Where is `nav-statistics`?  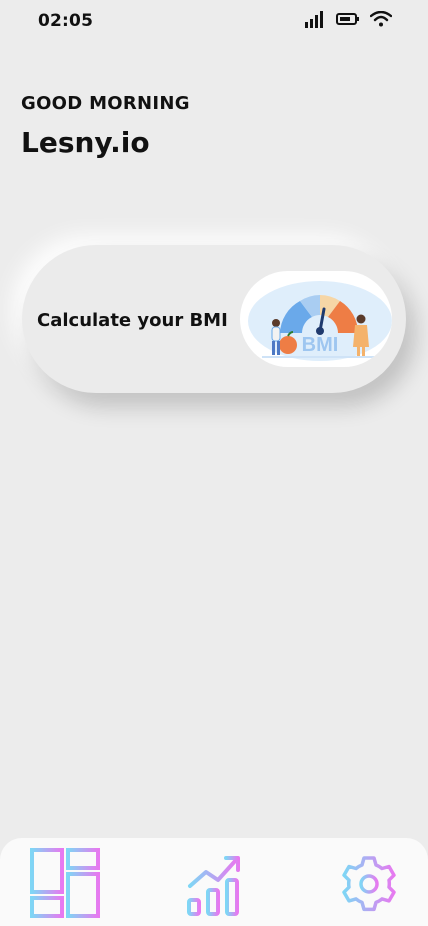
nav-statistics is located at coordinates (215, 883).